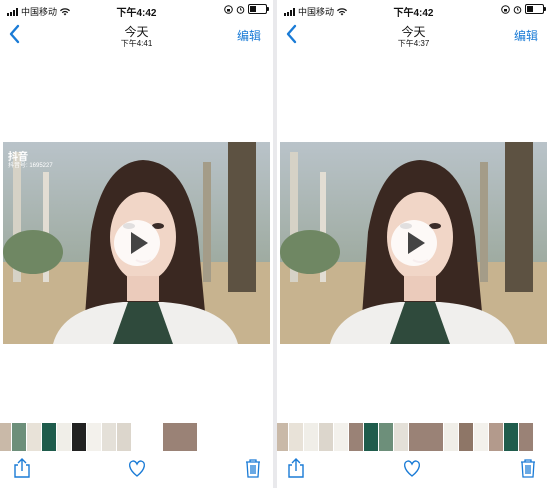 This screenshot has width=550, height=488. What do you see at coordinates (30, 166) in the screenshot?
I see `tiktok-id: 抖音号: 1695227` at bounding box center [30, 166].